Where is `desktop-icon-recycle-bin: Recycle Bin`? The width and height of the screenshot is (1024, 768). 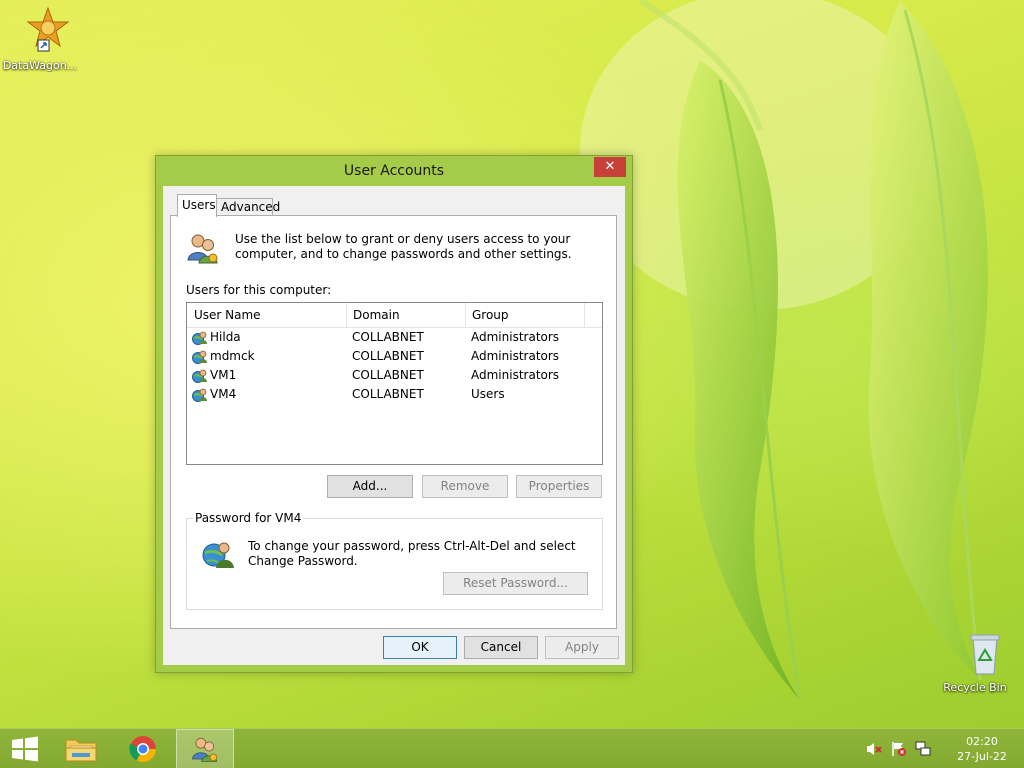 desktop-icon-recycle-bin: Recycle Bin is located at coordinates (975, 663).